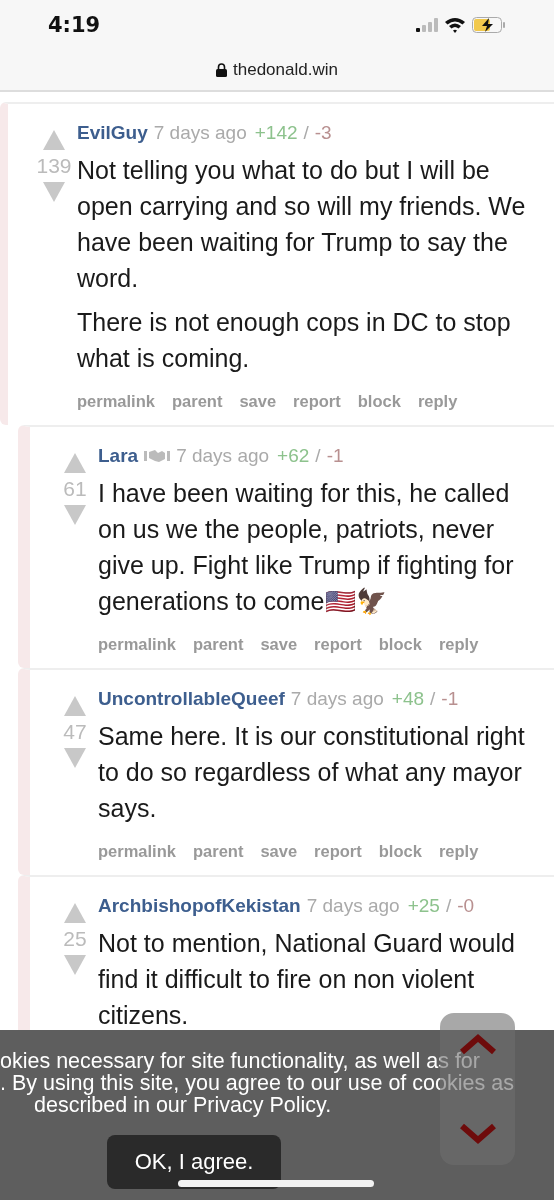  I want to click on agree-button: OK, I agree., so click(194, 1162).